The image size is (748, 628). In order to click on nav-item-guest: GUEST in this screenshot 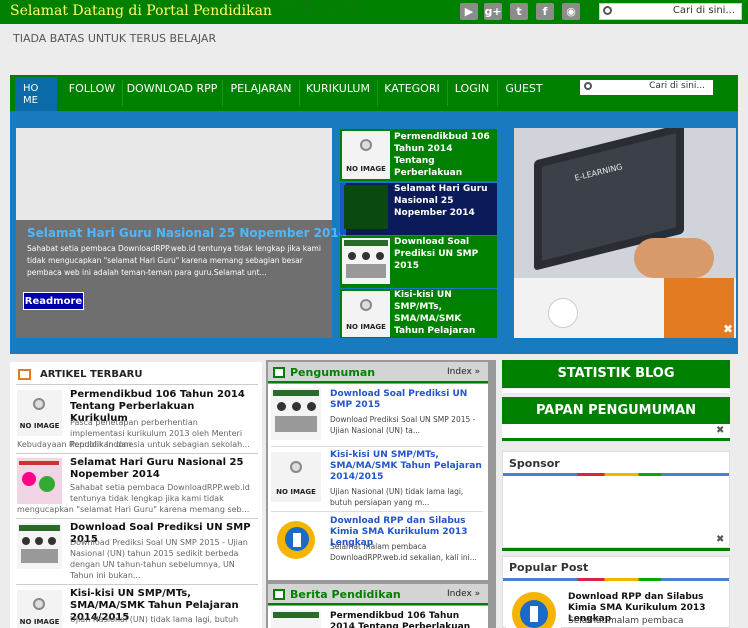, I will do `click(524, 93)`.